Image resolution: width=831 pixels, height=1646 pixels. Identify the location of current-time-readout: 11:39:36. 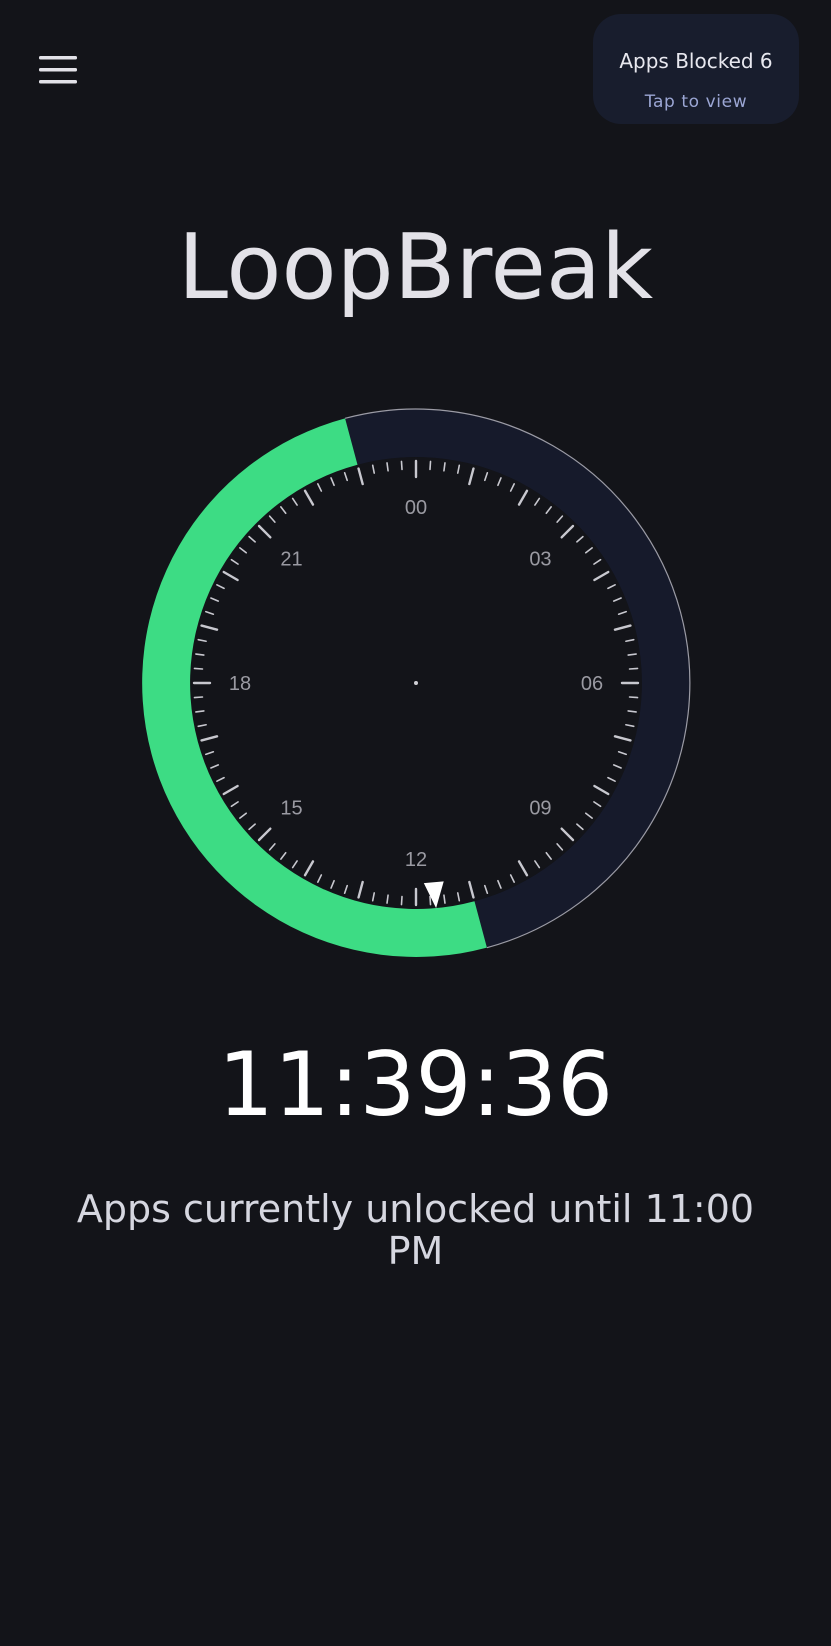
(415, 1084).